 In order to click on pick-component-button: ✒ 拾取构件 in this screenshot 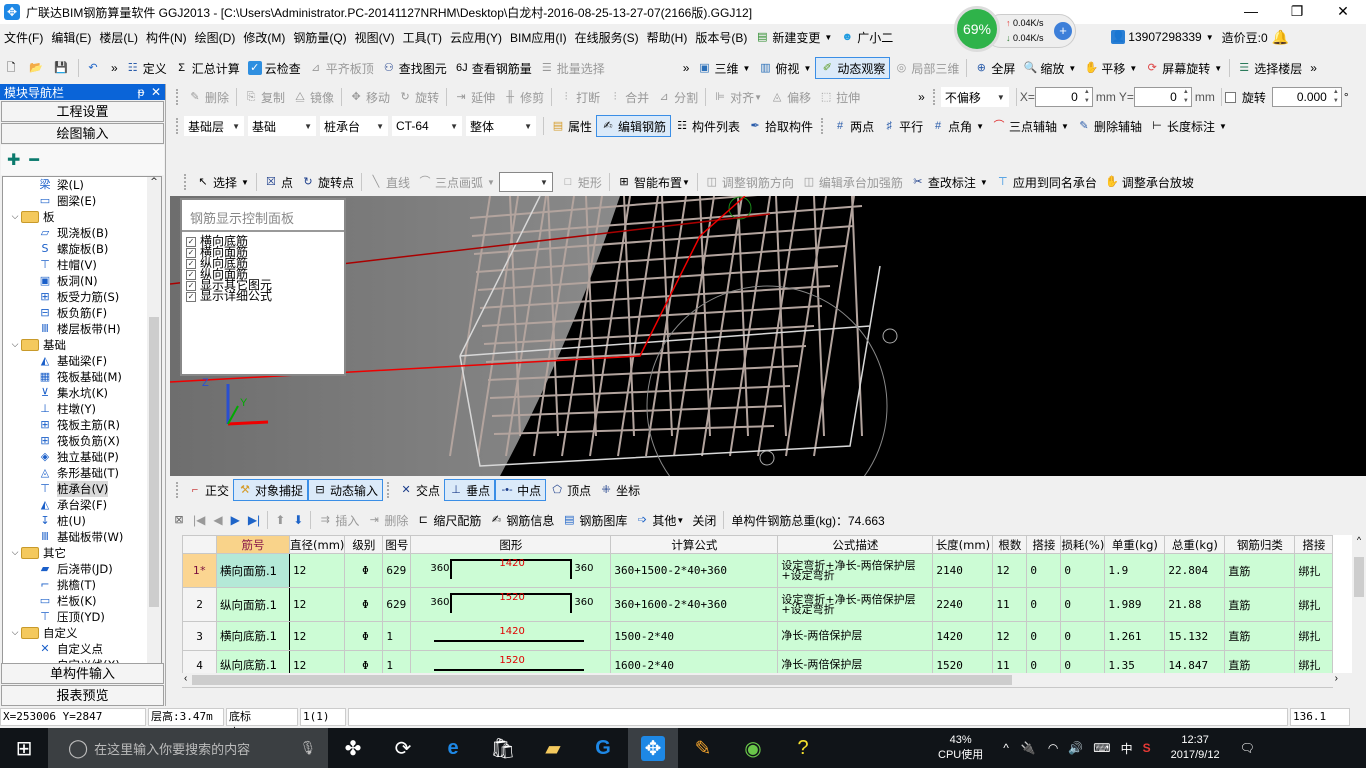, I will do `click(780, 126)`.